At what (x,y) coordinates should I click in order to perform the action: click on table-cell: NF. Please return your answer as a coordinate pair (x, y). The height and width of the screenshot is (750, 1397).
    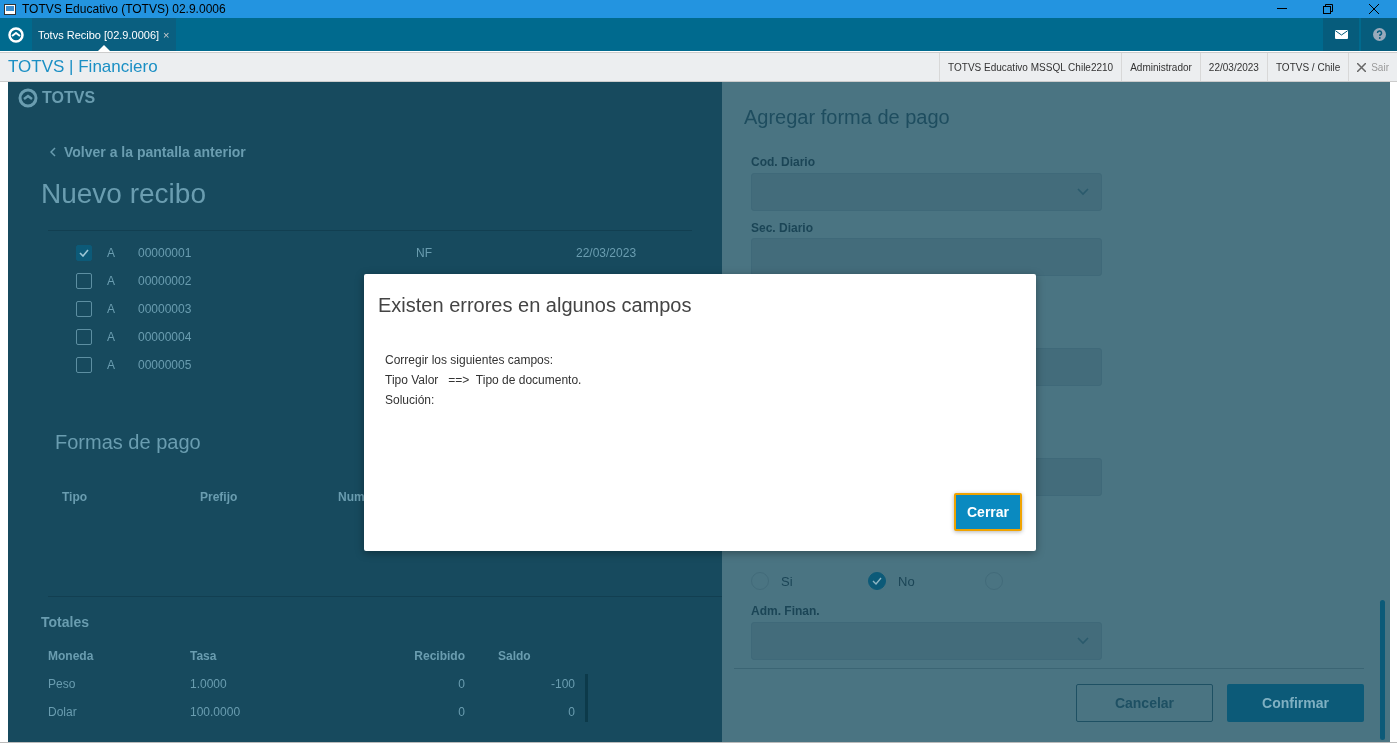
    Looking at the image, I should click on (424, 253).